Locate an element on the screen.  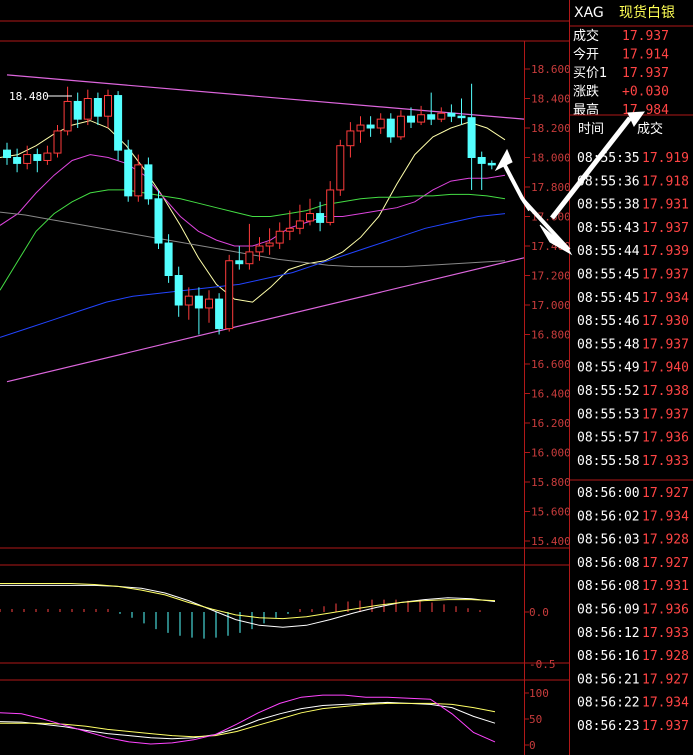
kdj-panel: 100 50 0 is located at coordinates (274, 719).